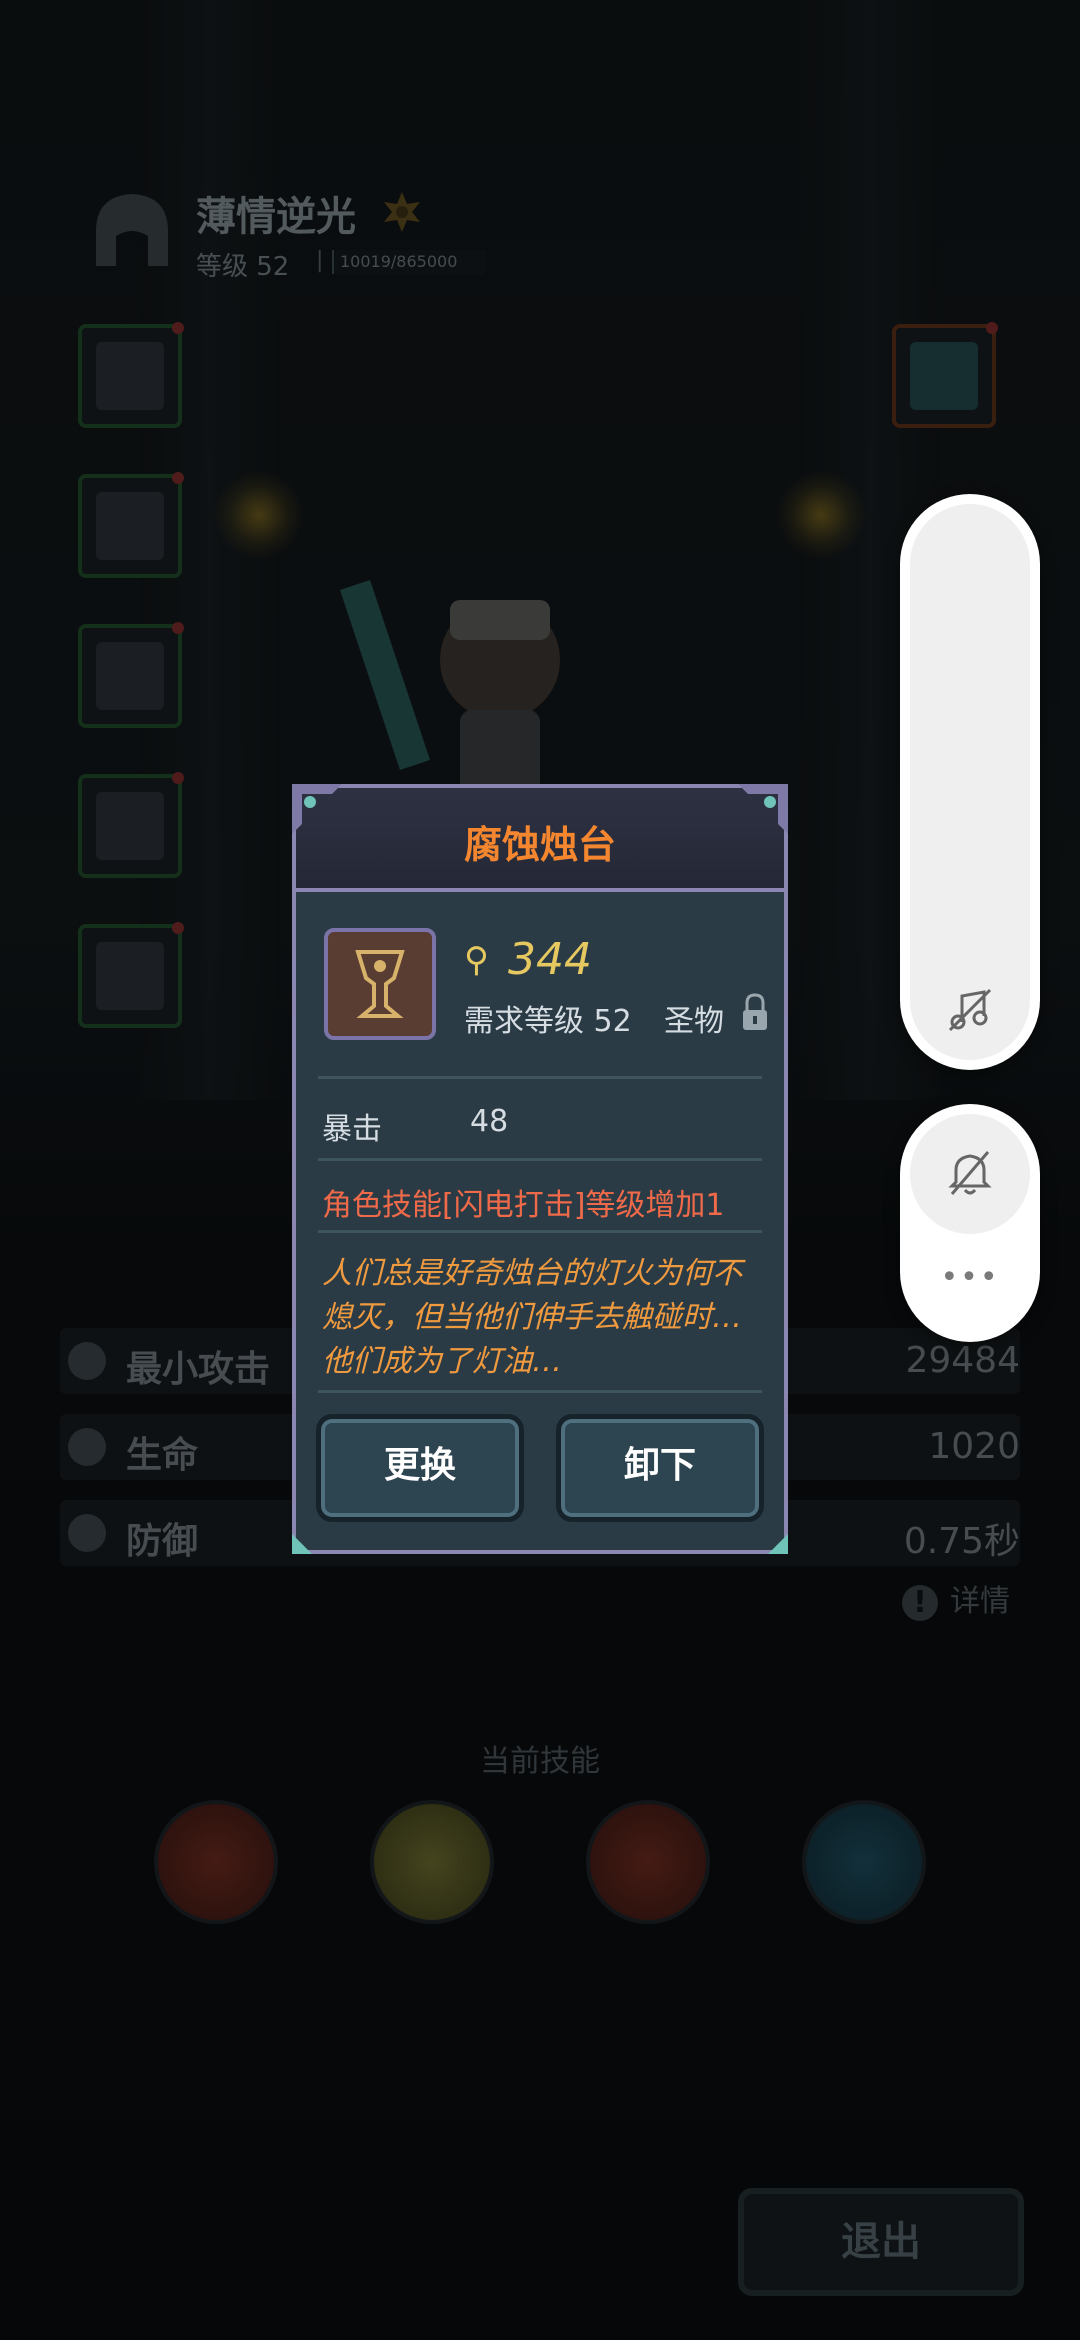 The height and width of the screenshot is (2340, 1080). I want to click on music-off-icon, so click(970, 1010).